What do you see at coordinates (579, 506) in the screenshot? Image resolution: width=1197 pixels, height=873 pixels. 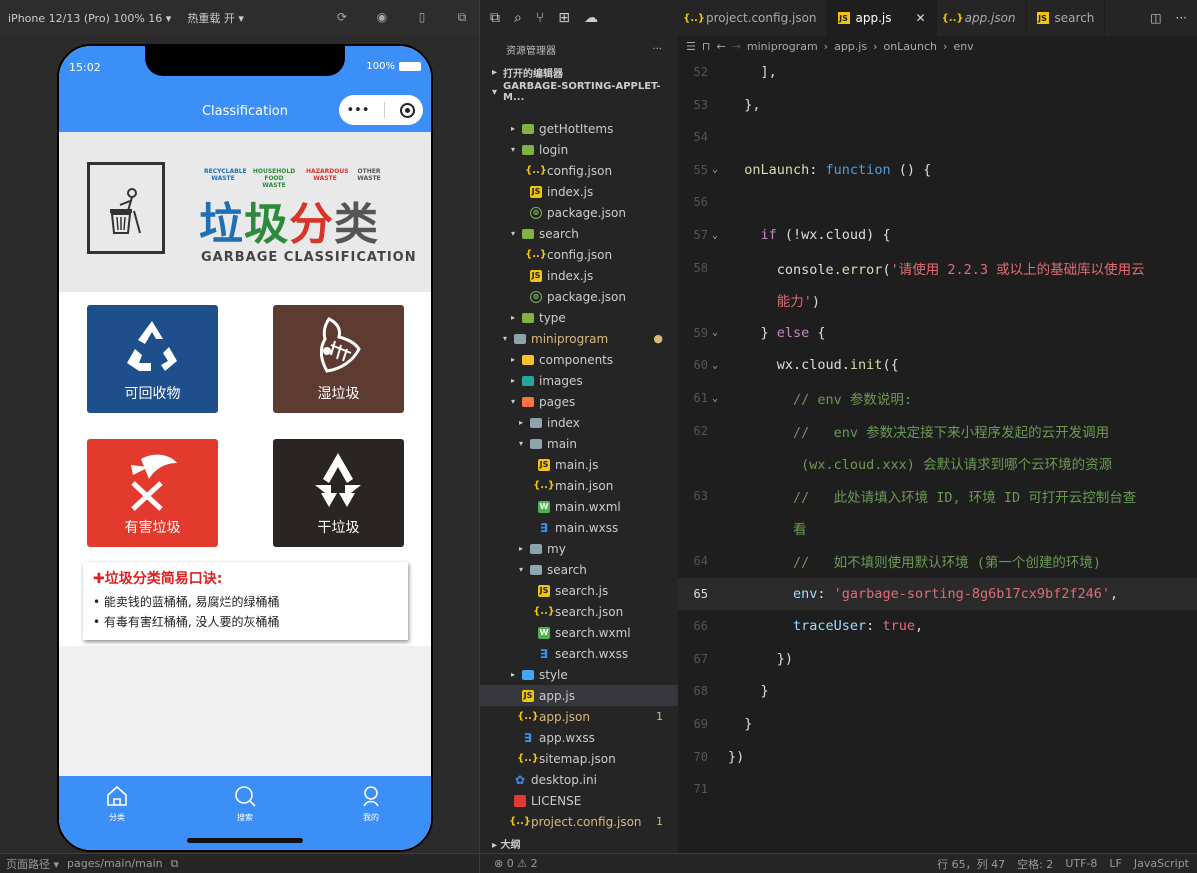 I see `file-tree-item: Wmain.wxml` at bounding box center [579, 506].